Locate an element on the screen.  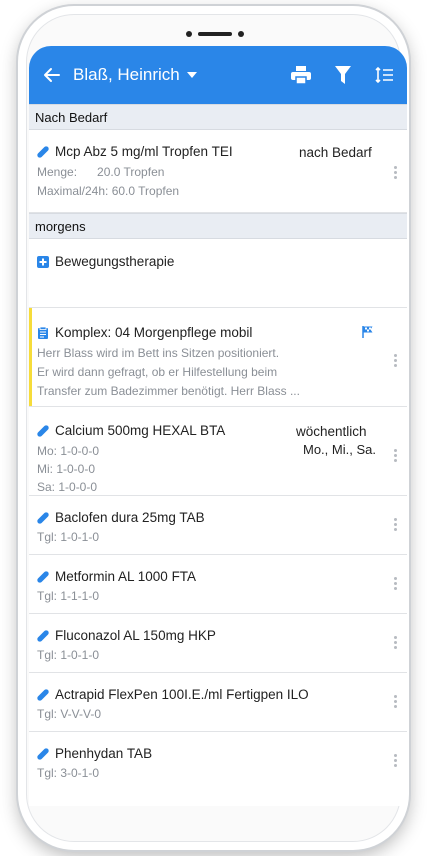
max-dosage-line: Maximal/24h: 60.0 Tropfen is located at coordinates (108, 191).